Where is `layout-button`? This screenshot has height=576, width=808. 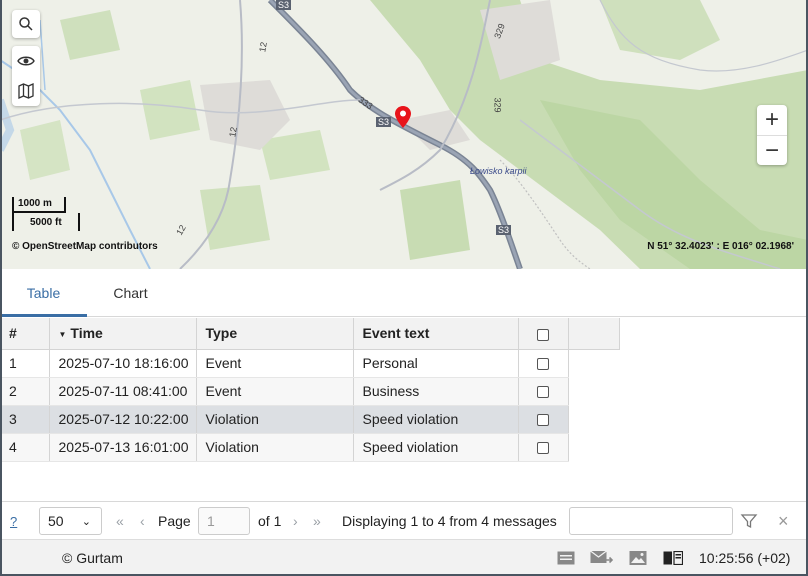 layout-button is located at coordinates (673, 558).